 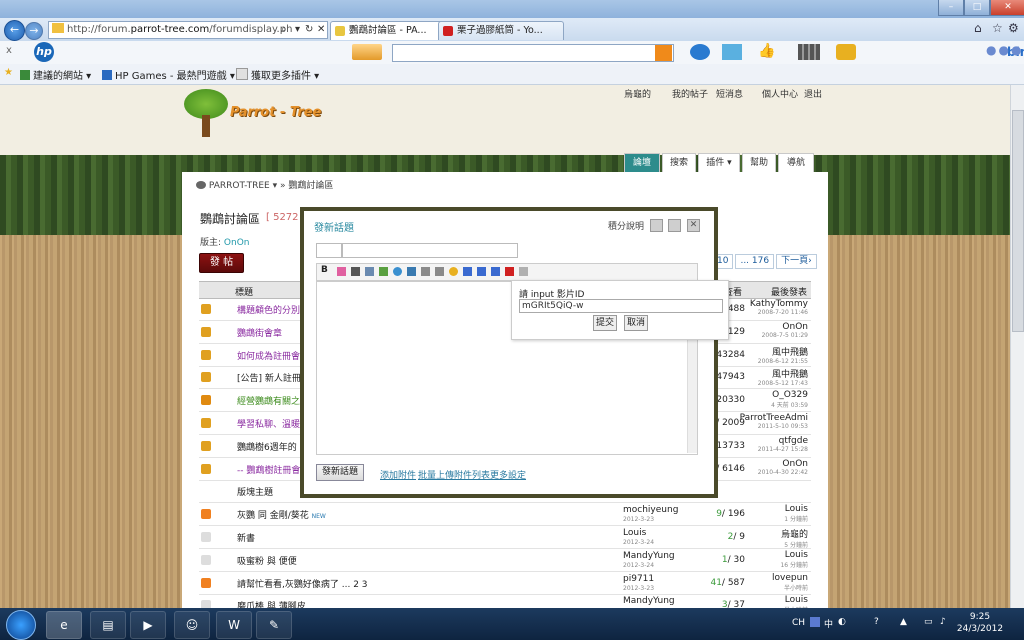 I want to click on thread-author: Louis, so click(x=634, y=533).